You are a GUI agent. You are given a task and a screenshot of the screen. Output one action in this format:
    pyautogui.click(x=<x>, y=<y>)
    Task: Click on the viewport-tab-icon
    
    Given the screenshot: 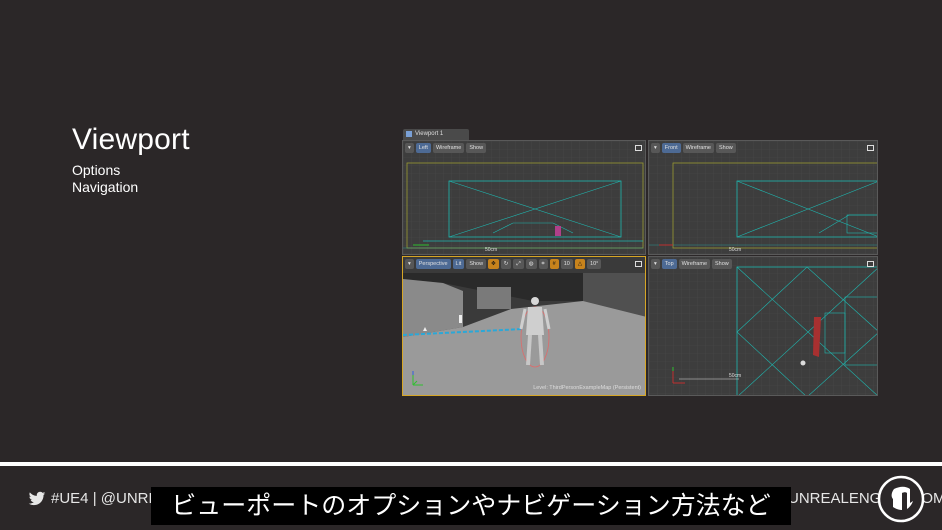 What is the action you would take?
    pyautogui.click(x=409, y=134)
    